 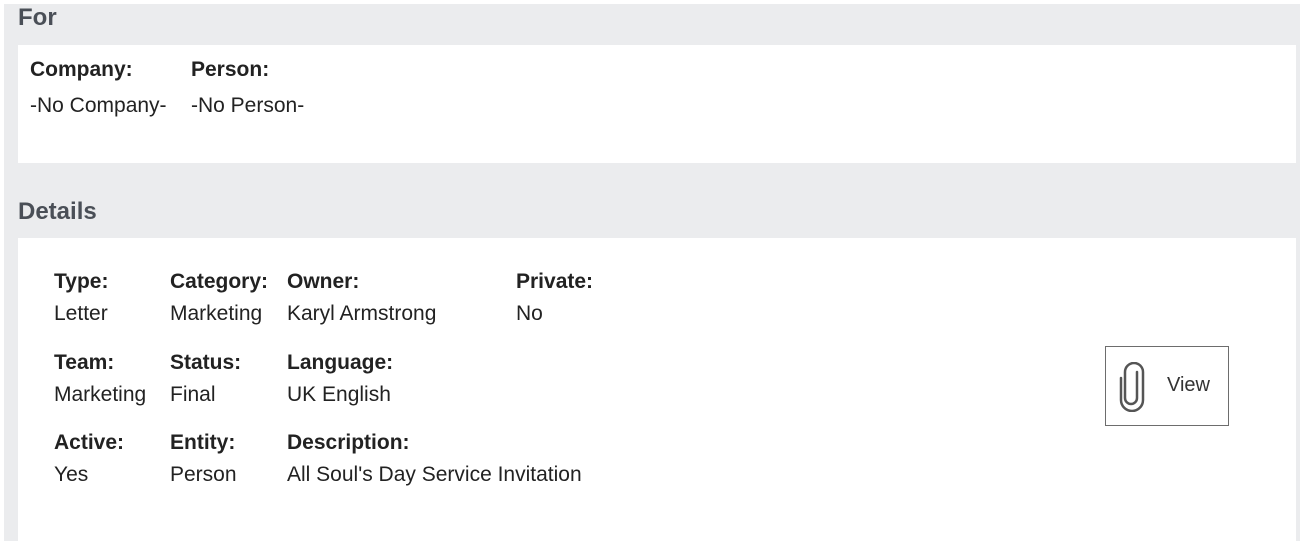 I want to click on category-label: Category:, so click(x=219, y=281).